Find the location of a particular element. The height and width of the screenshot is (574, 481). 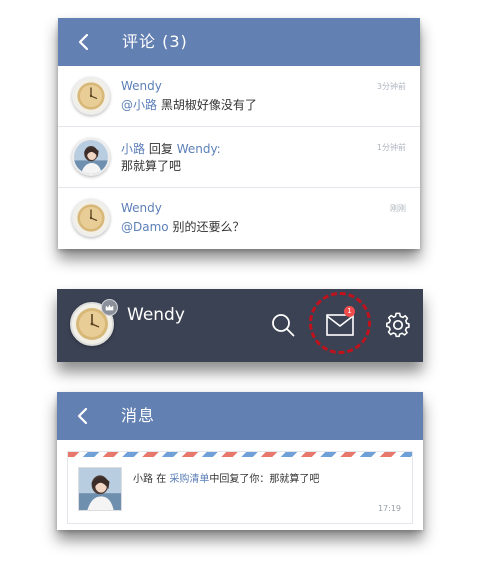

list-link: 采购清单 is located at coordinates (189, 479).